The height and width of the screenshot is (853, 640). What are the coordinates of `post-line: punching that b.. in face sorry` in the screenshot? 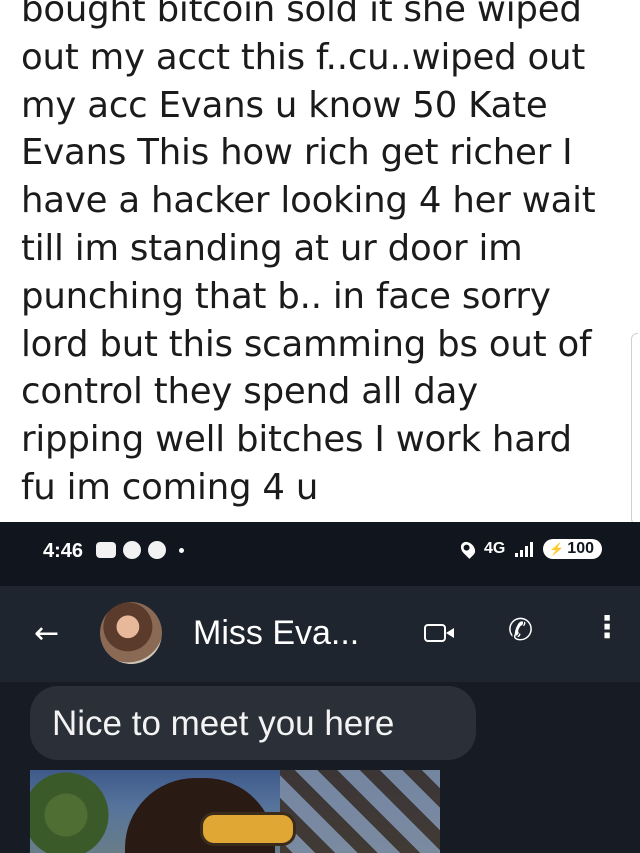 It's located at (286, 296).